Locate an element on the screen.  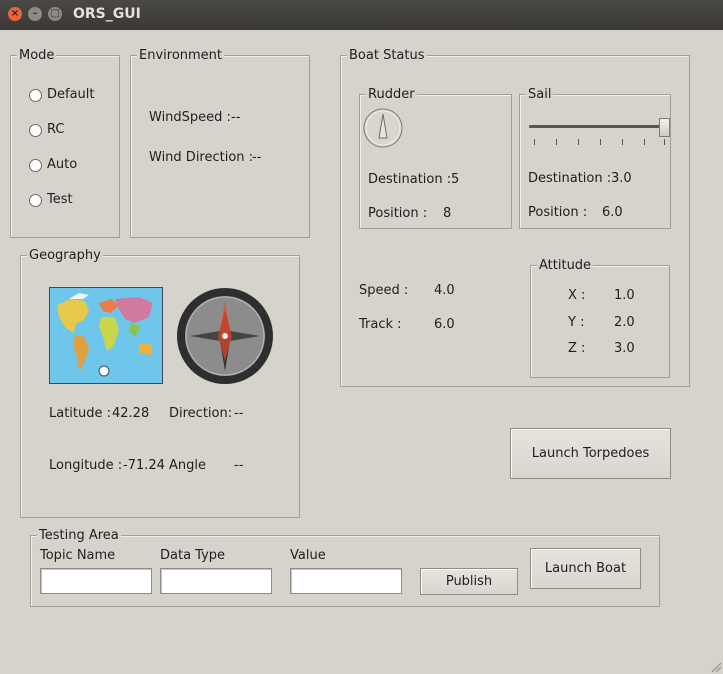
radio-default is located at coordinates (35, 95).